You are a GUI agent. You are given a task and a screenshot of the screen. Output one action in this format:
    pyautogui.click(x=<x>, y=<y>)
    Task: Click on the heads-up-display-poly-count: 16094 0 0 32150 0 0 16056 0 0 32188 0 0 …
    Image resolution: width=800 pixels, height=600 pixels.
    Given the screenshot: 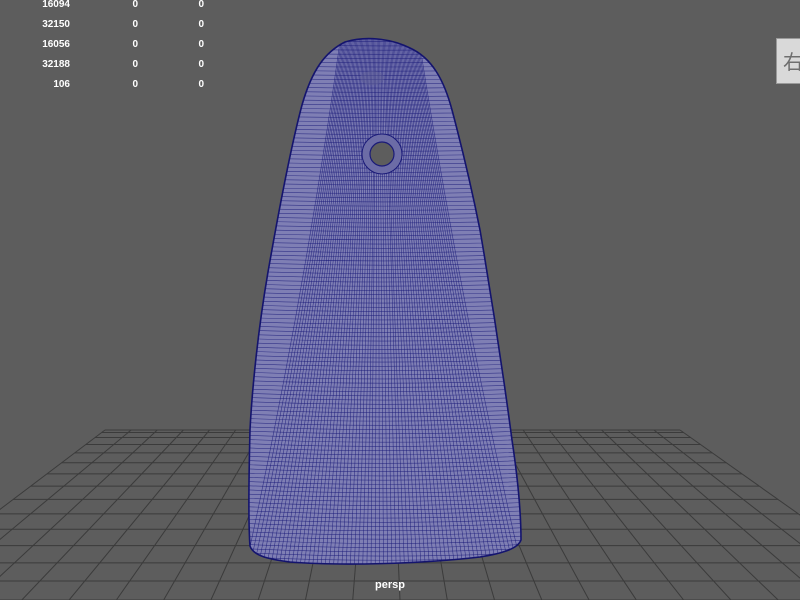 What is the action you would take?
    pyautogui.click(x=110, y=47)
    